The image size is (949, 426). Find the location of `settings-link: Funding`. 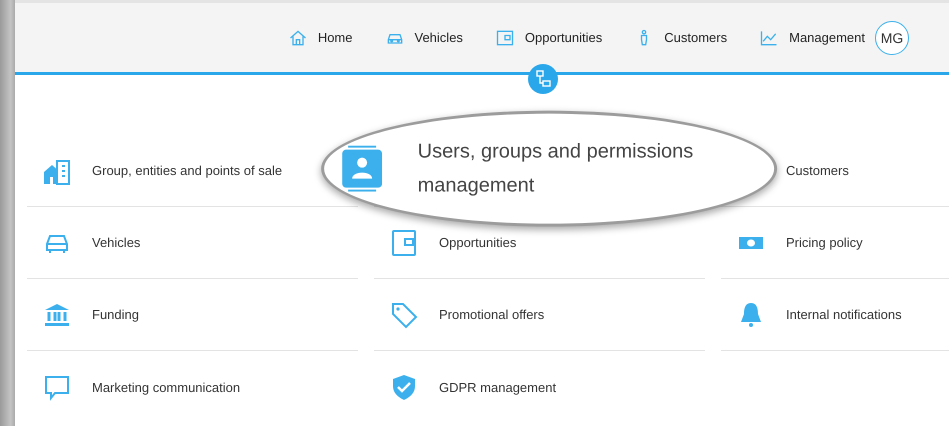

settings-link: Funding is located at coordinates (115, 314).